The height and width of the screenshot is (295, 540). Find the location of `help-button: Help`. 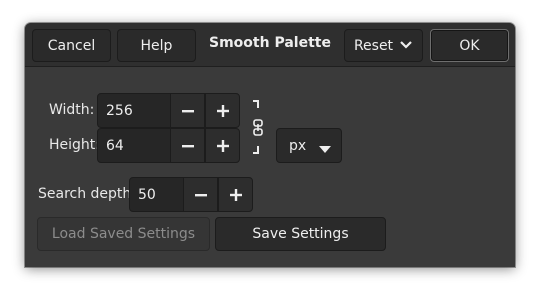

help-button: Help is located at coordinates (156, 45).